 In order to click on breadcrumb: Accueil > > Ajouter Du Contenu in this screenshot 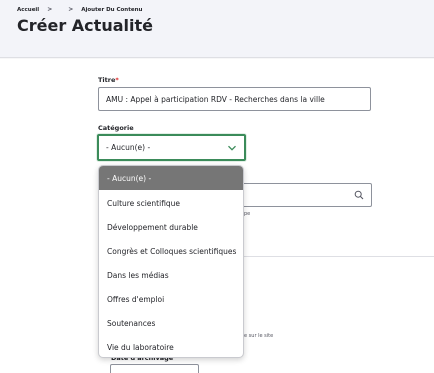, I will do `click(79, 9)`.